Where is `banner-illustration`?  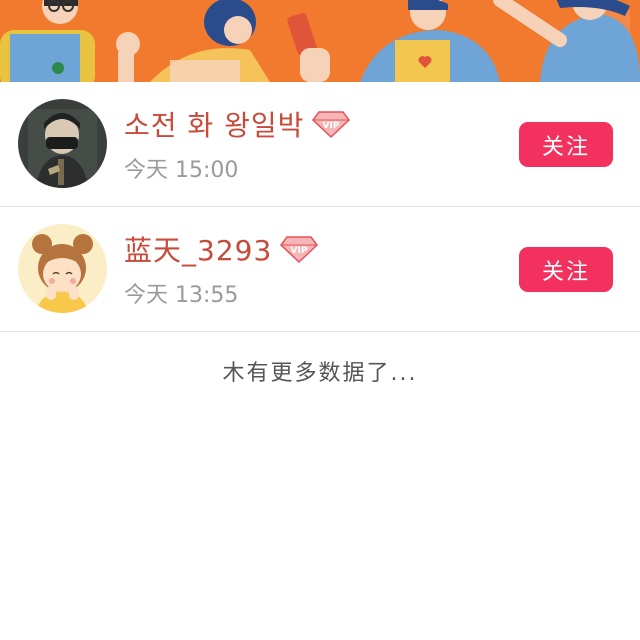 banner-illustration is located at coordinates (320, 41).